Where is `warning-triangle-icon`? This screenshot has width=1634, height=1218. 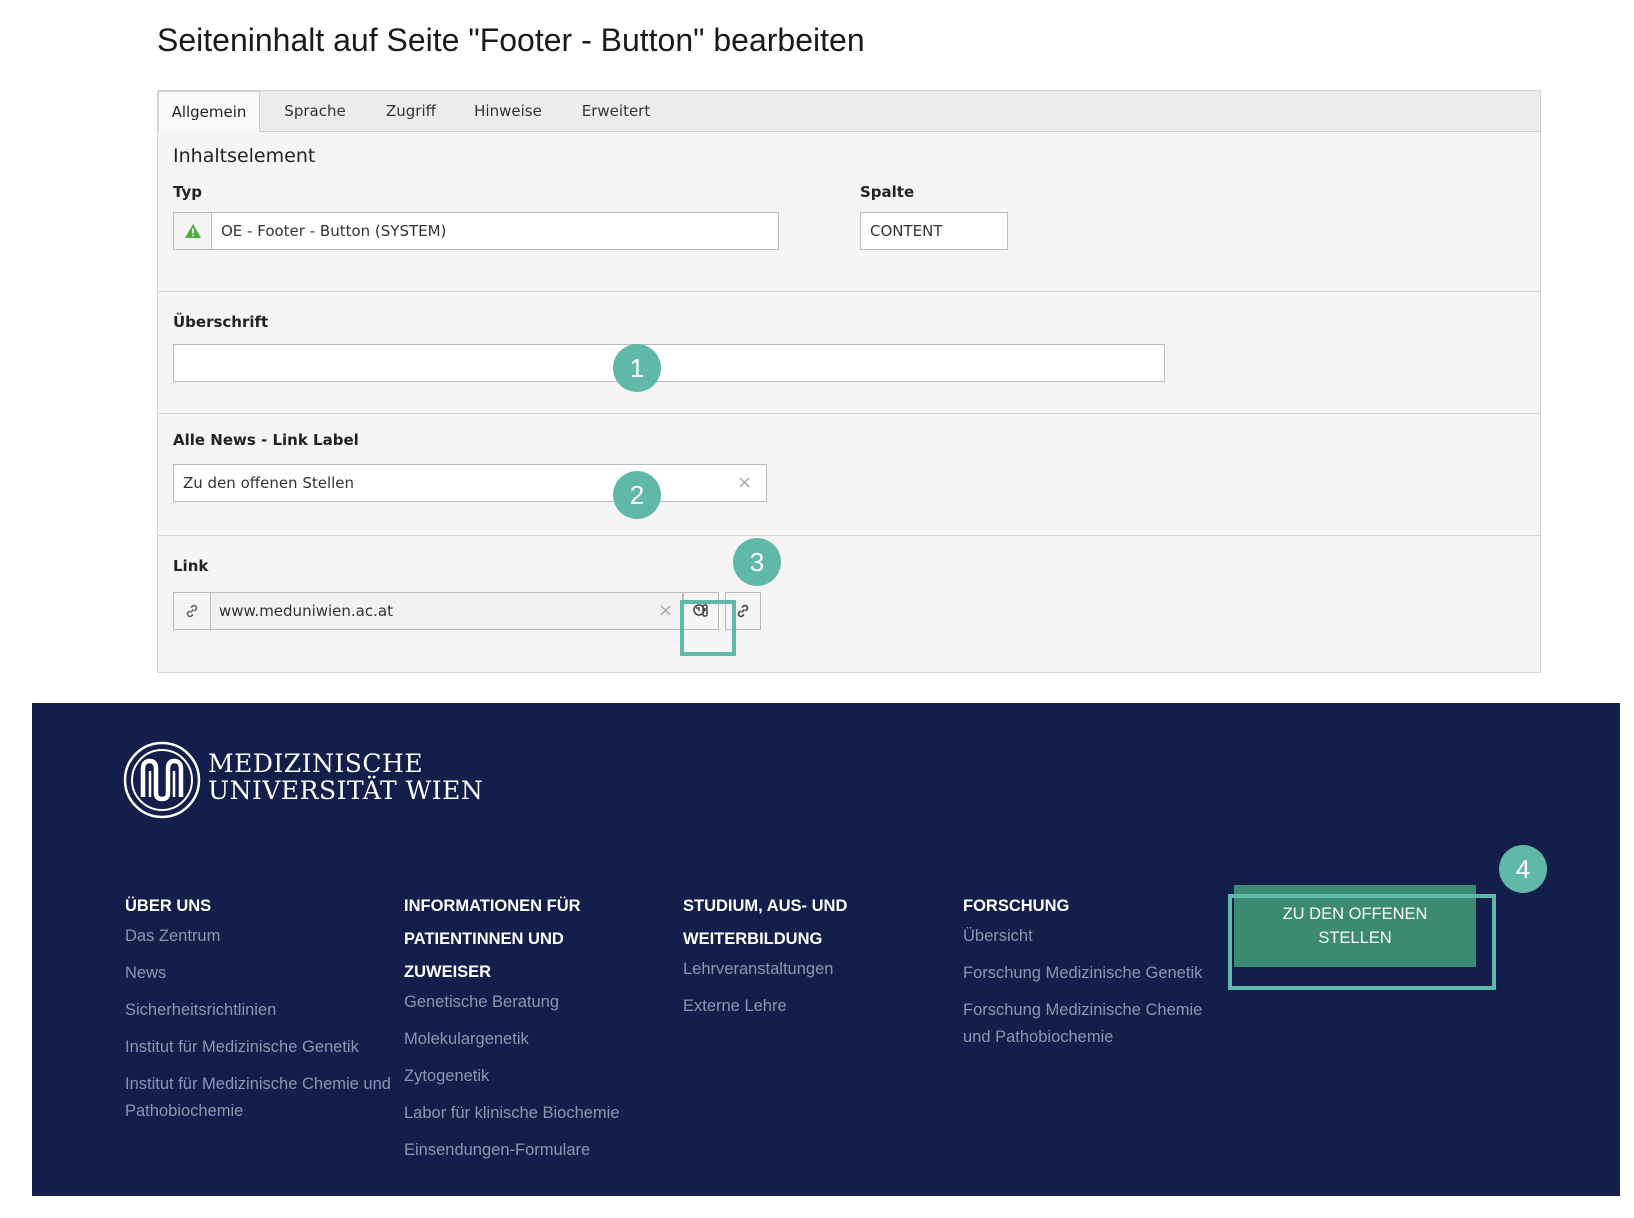
warning-triangle-icon is located at coordinates (193, 231).